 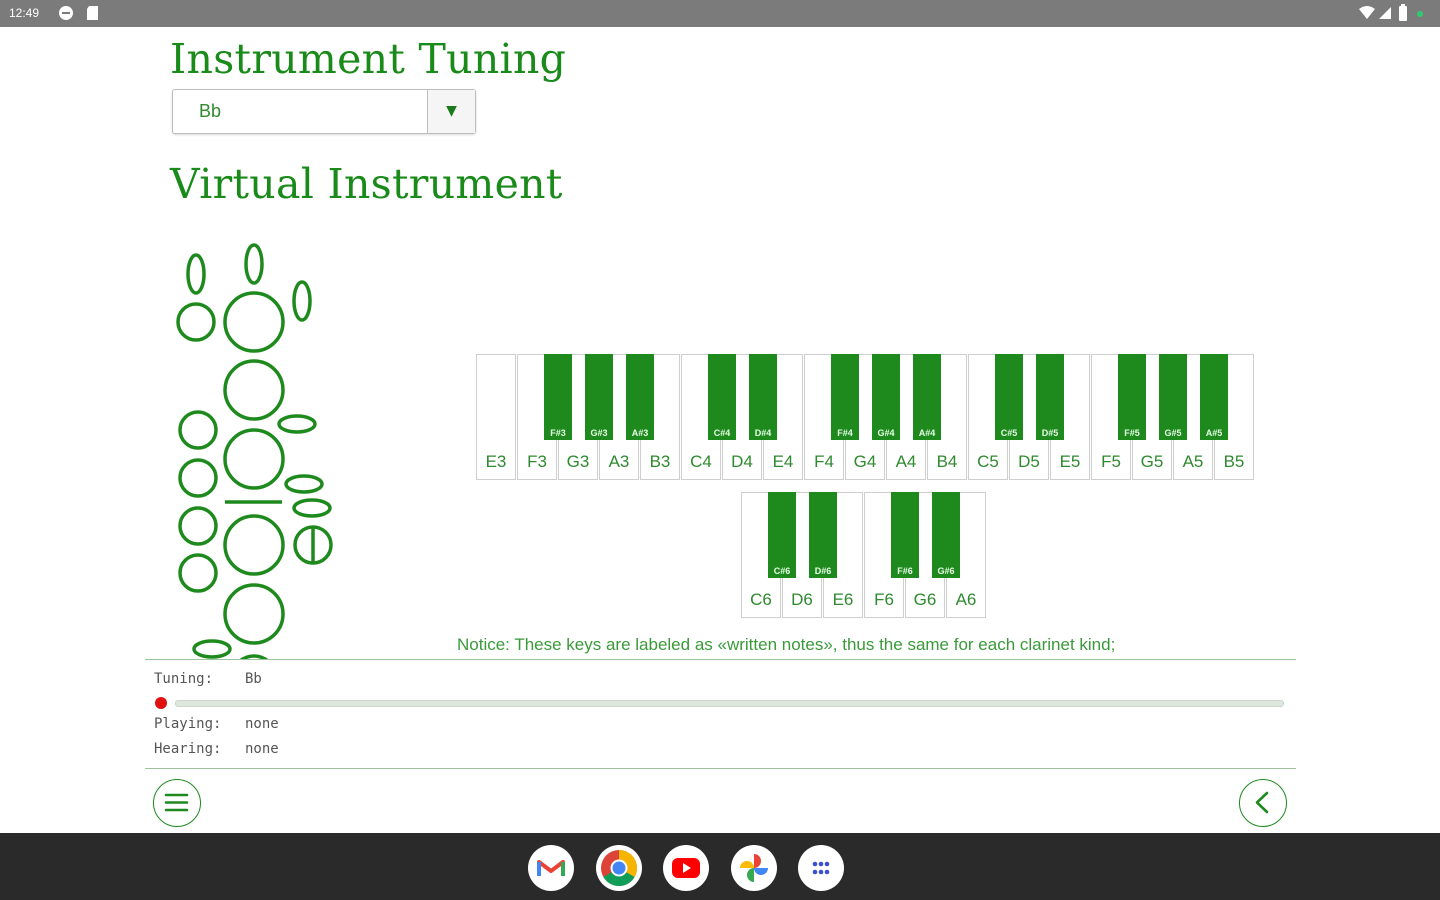 What do you see at coordinates (1367, 12) in the screenshot?
I see `wifi-icon` at bounding box center [1367, 12].